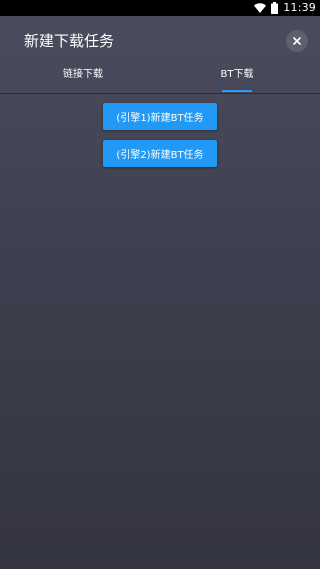  I want to click on close-icon, so click(297, 41).